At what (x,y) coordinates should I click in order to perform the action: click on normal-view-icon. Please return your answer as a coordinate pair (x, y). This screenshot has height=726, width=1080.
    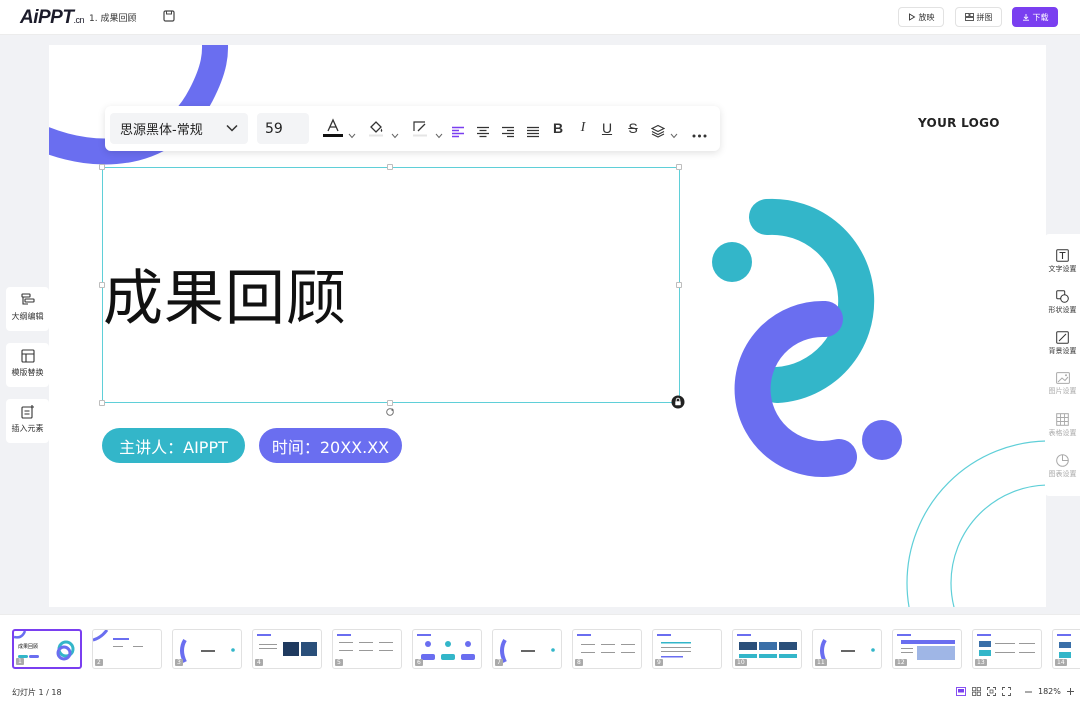
    Looking at the image, I should click on (961, 691).